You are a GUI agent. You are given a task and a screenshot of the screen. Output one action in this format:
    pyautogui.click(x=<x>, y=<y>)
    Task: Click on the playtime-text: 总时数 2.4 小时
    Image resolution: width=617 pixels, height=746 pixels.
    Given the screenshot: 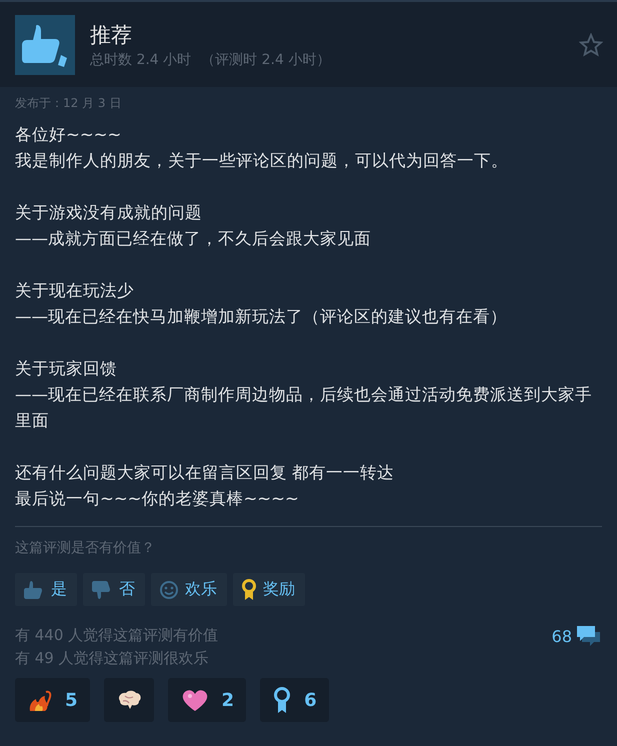 What is the action you would take?
    pyautogui.click(x=141, y=60)
    